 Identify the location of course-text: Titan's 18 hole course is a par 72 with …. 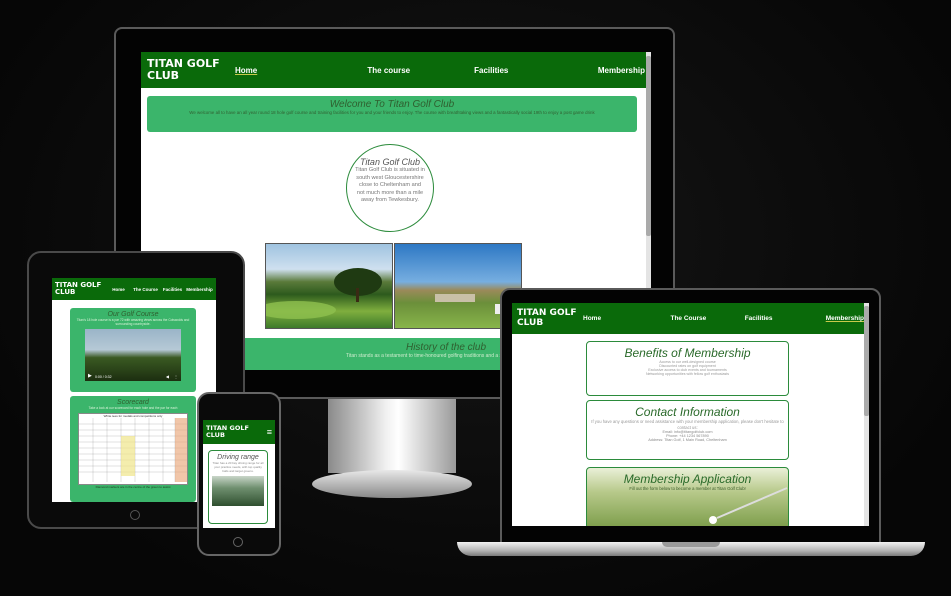
(133, 322).